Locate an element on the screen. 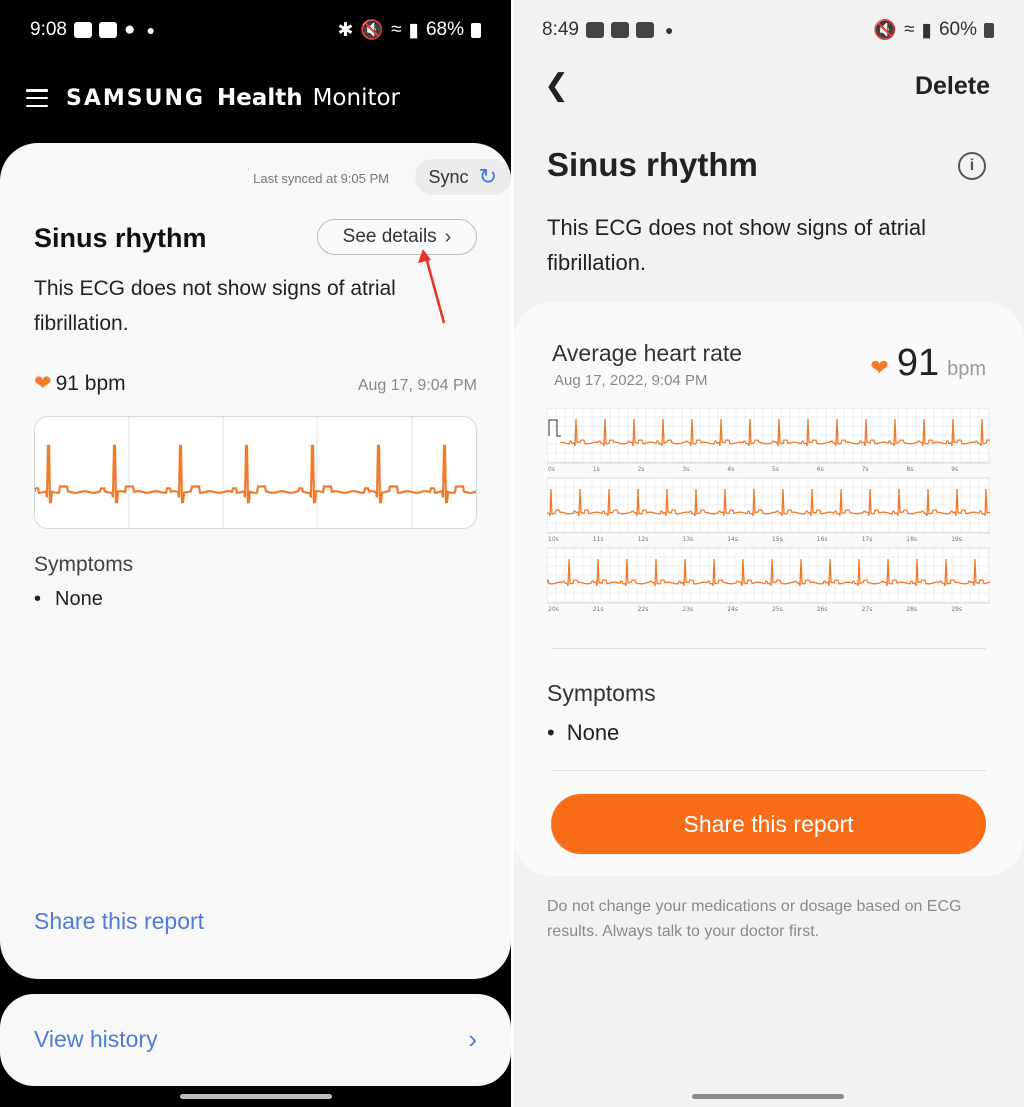  strip-time-label: 11s is located at coordinates (598, 539).